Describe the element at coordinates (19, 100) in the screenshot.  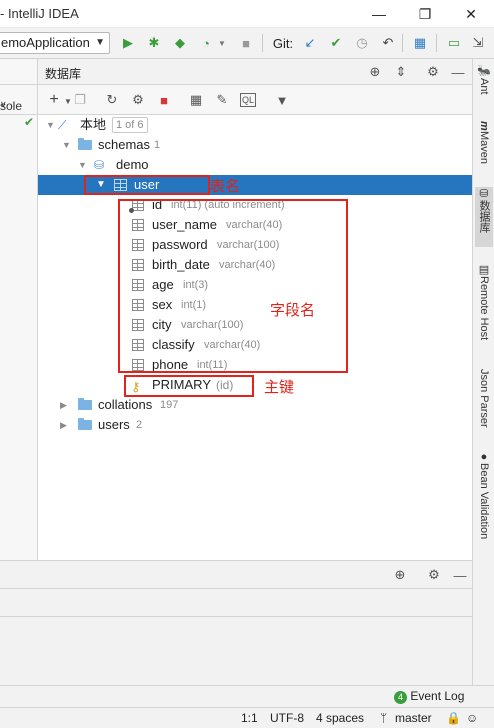
I see `project-panel-toolbar: sole ∨` at that location.